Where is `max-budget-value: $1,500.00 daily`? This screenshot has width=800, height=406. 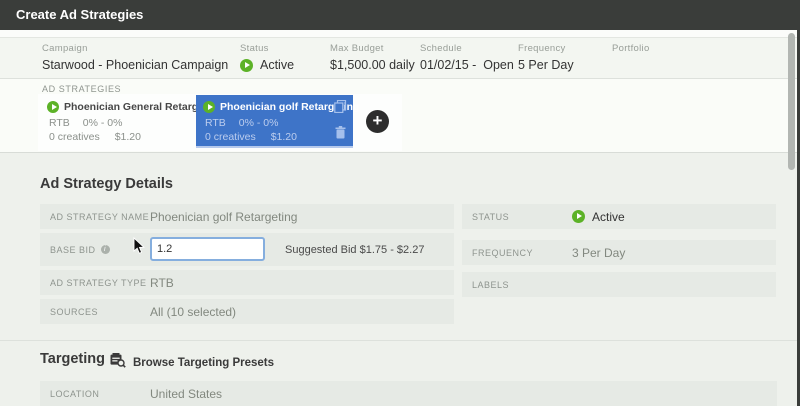 max-budget-value: $1,500.00 daily is located at coordinates (372, 65).